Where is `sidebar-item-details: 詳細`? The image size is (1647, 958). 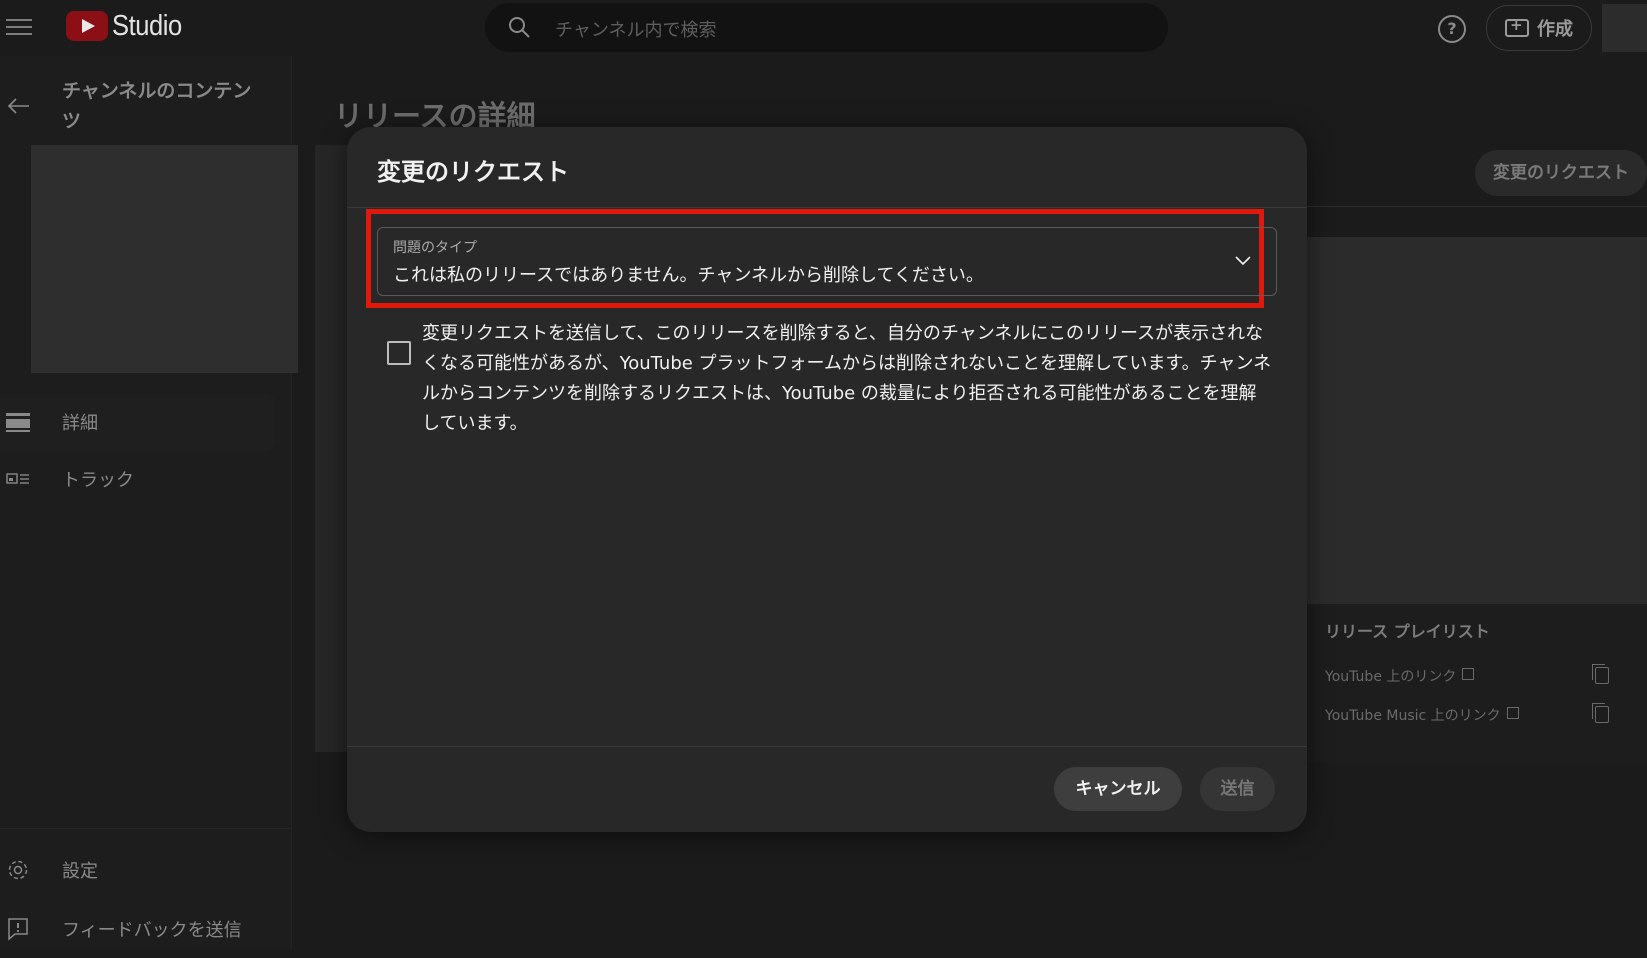 sidebar-item-details: 詳細 is located at coordinates (137, 422).